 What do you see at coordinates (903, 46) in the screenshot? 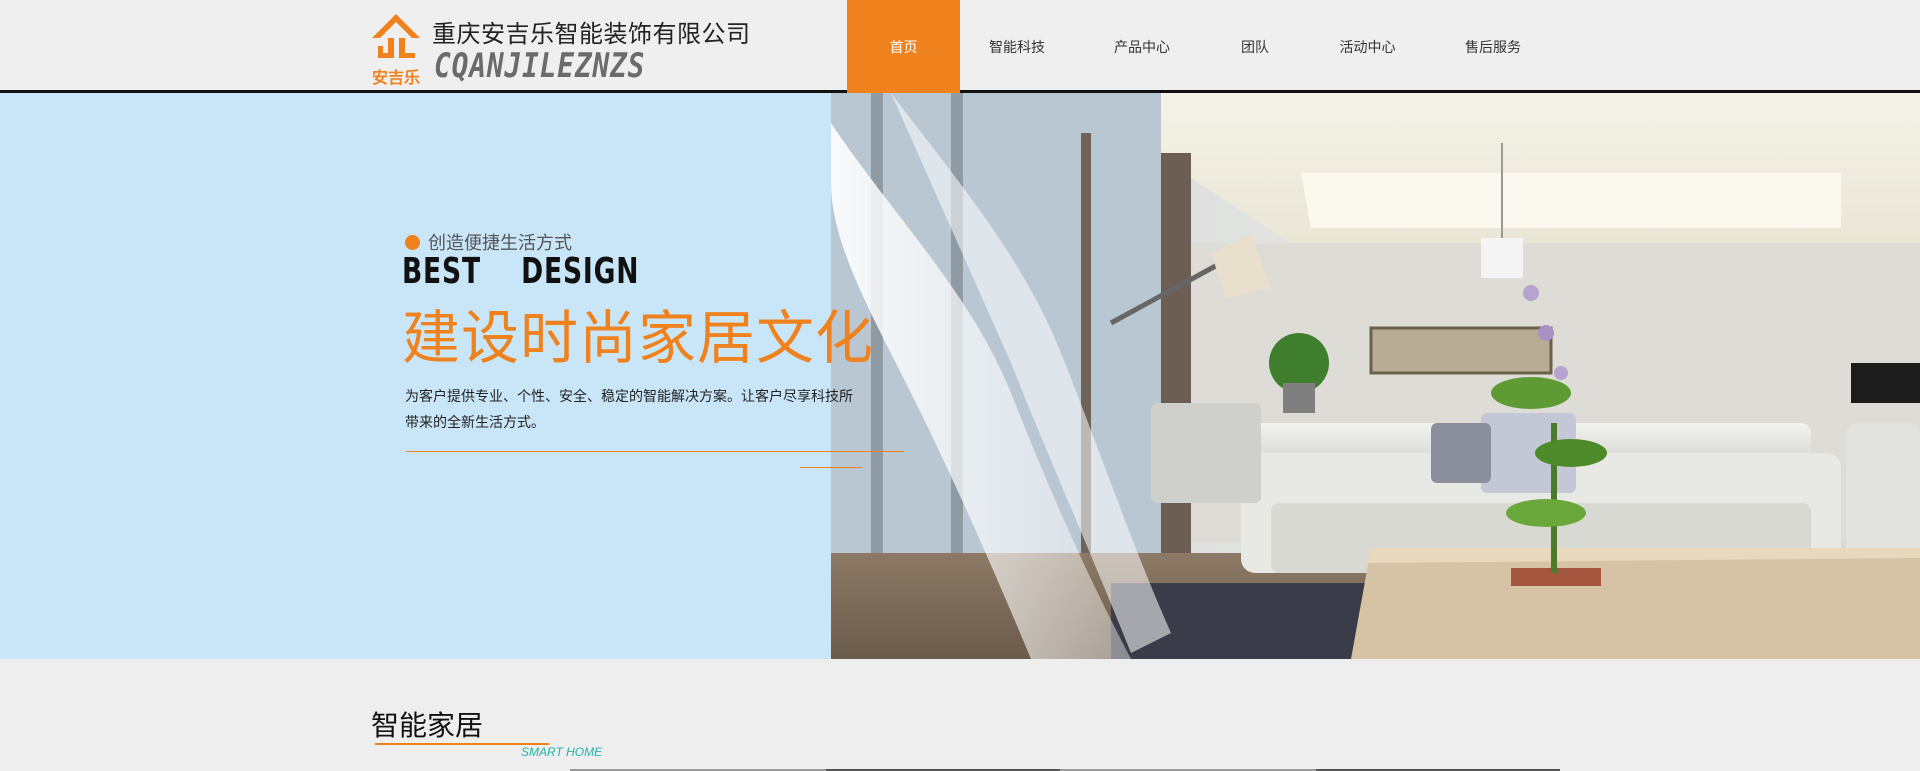
I see `nav-item-home: 首页` at bounding box center [903, 46].